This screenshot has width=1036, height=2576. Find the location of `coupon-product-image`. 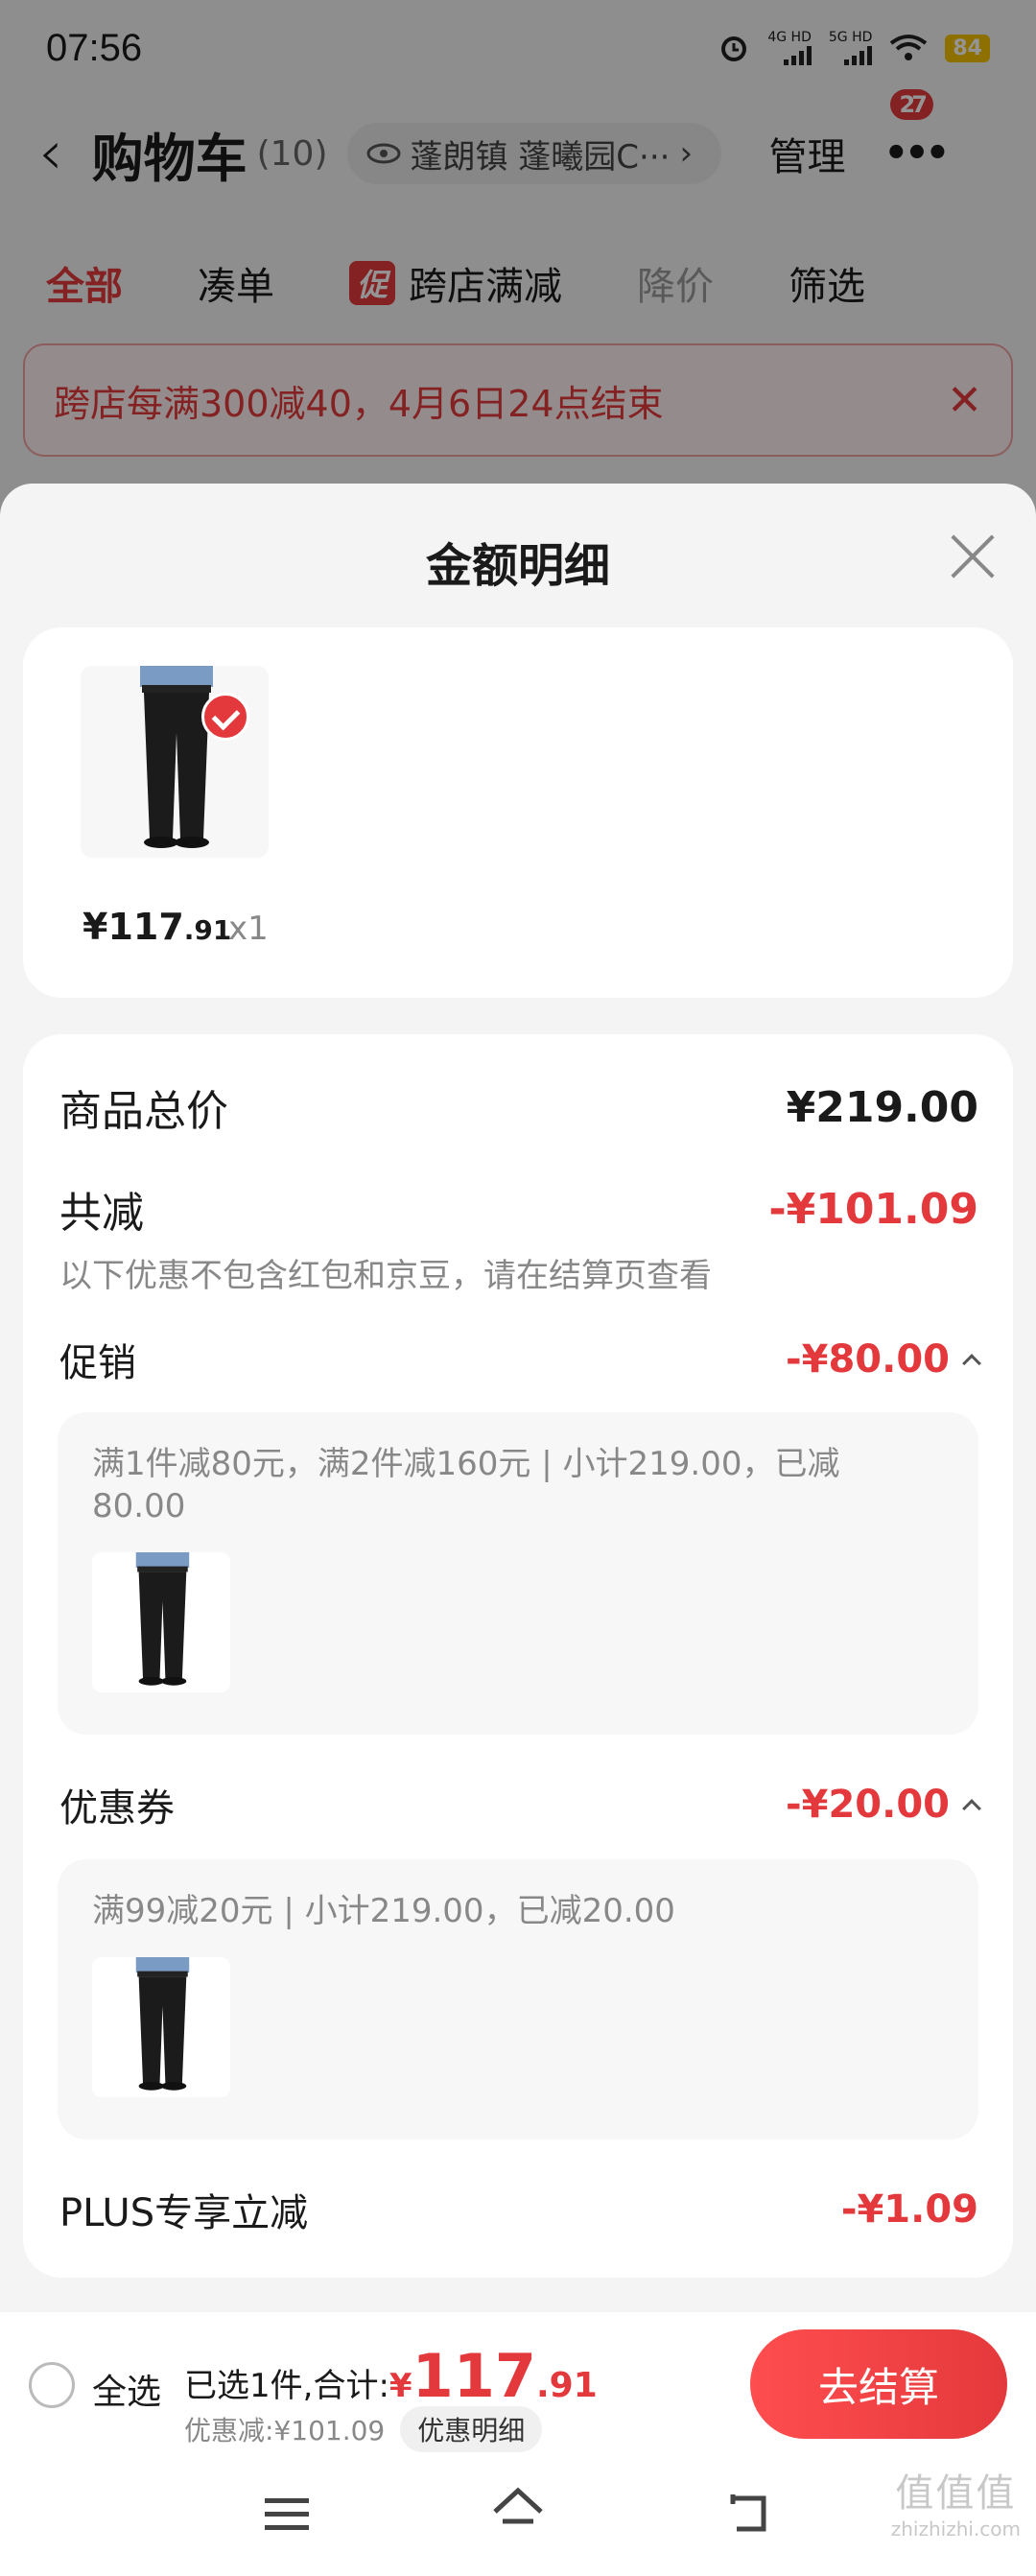

coupon-product-image is located at coordinates (161, 2027).